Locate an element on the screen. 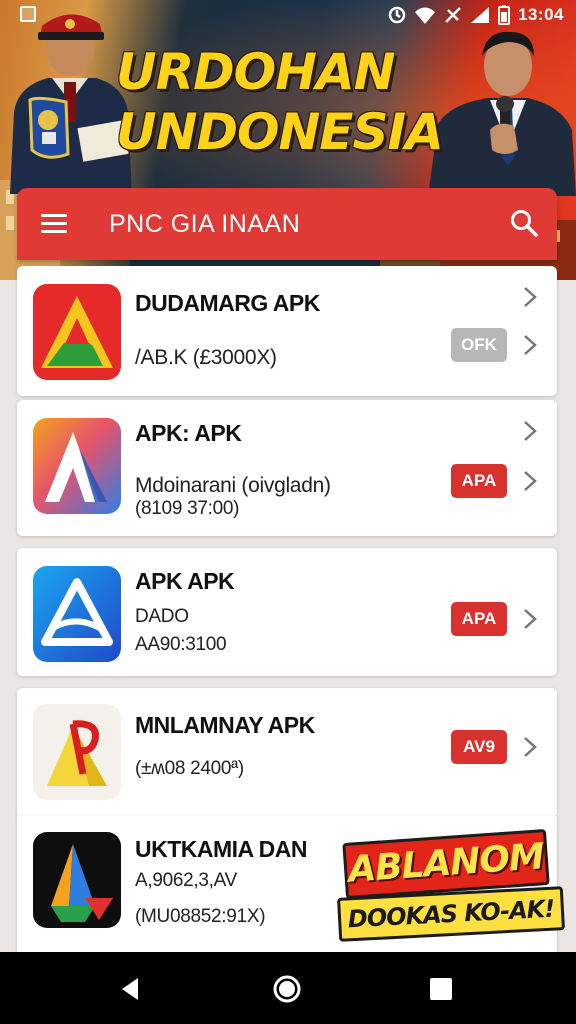 This screenshot has height=1024, width=576. list-item: APK APK DADO AA90:3100 APA is located at coordinates (287, 612).